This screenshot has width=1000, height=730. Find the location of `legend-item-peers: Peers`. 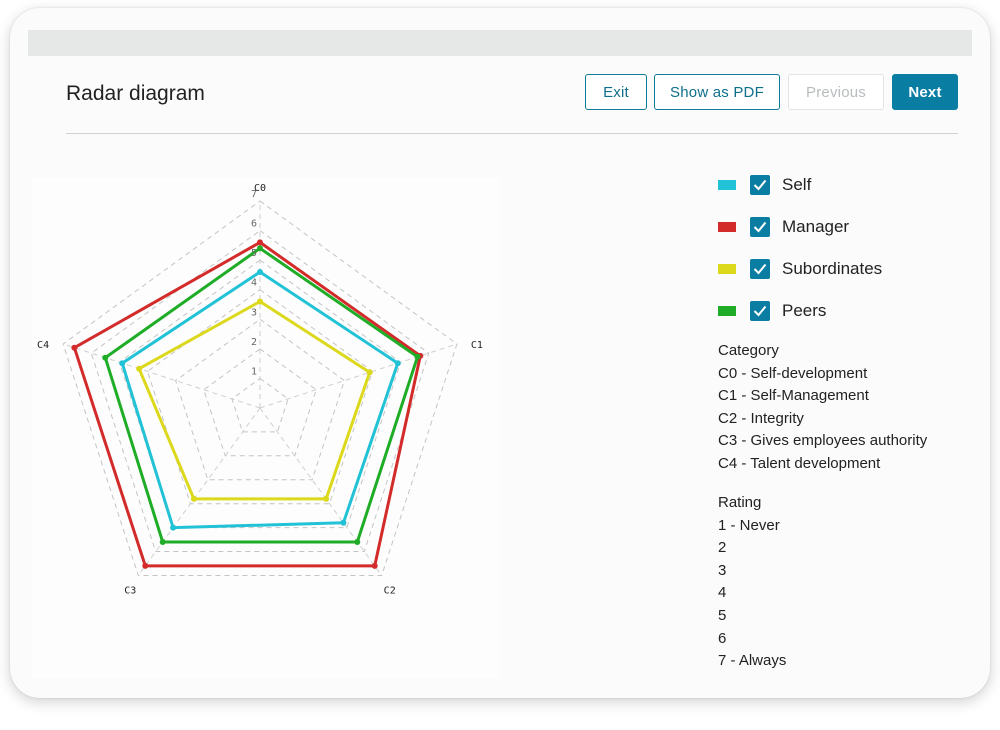

legend-item-peers: Peers is located at coordinates (772, 311).